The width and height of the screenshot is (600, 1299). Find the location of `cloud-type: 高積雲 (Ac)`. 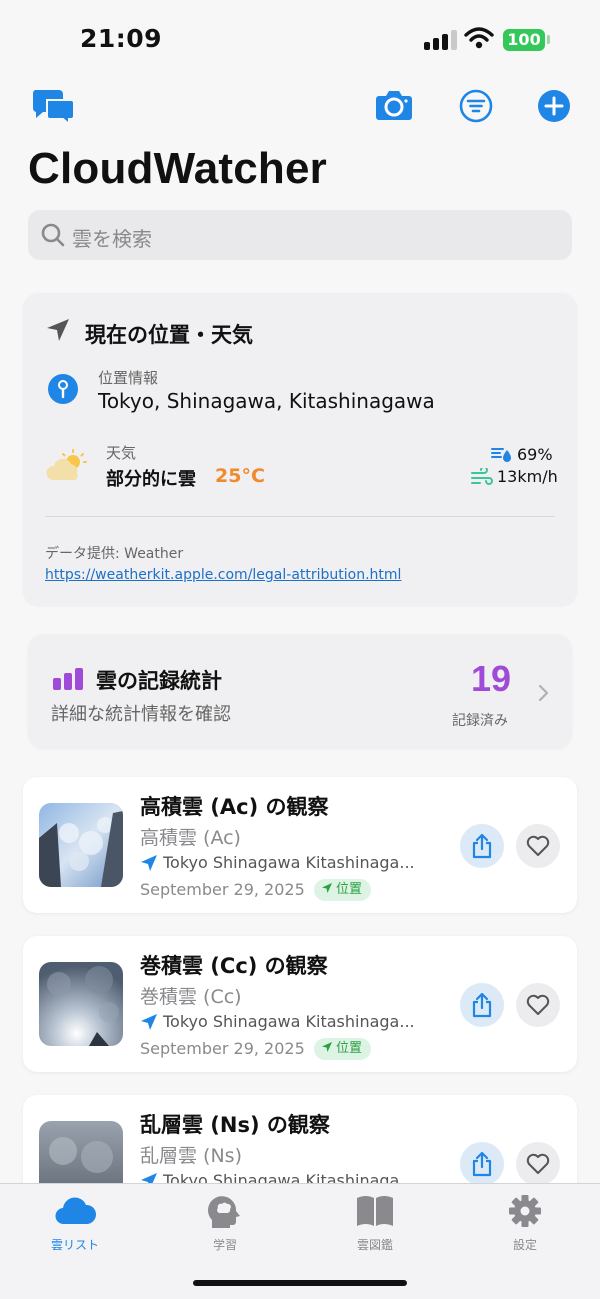

cloud-type: 高積雲 (Ac) is located at coordinates (190, 838).